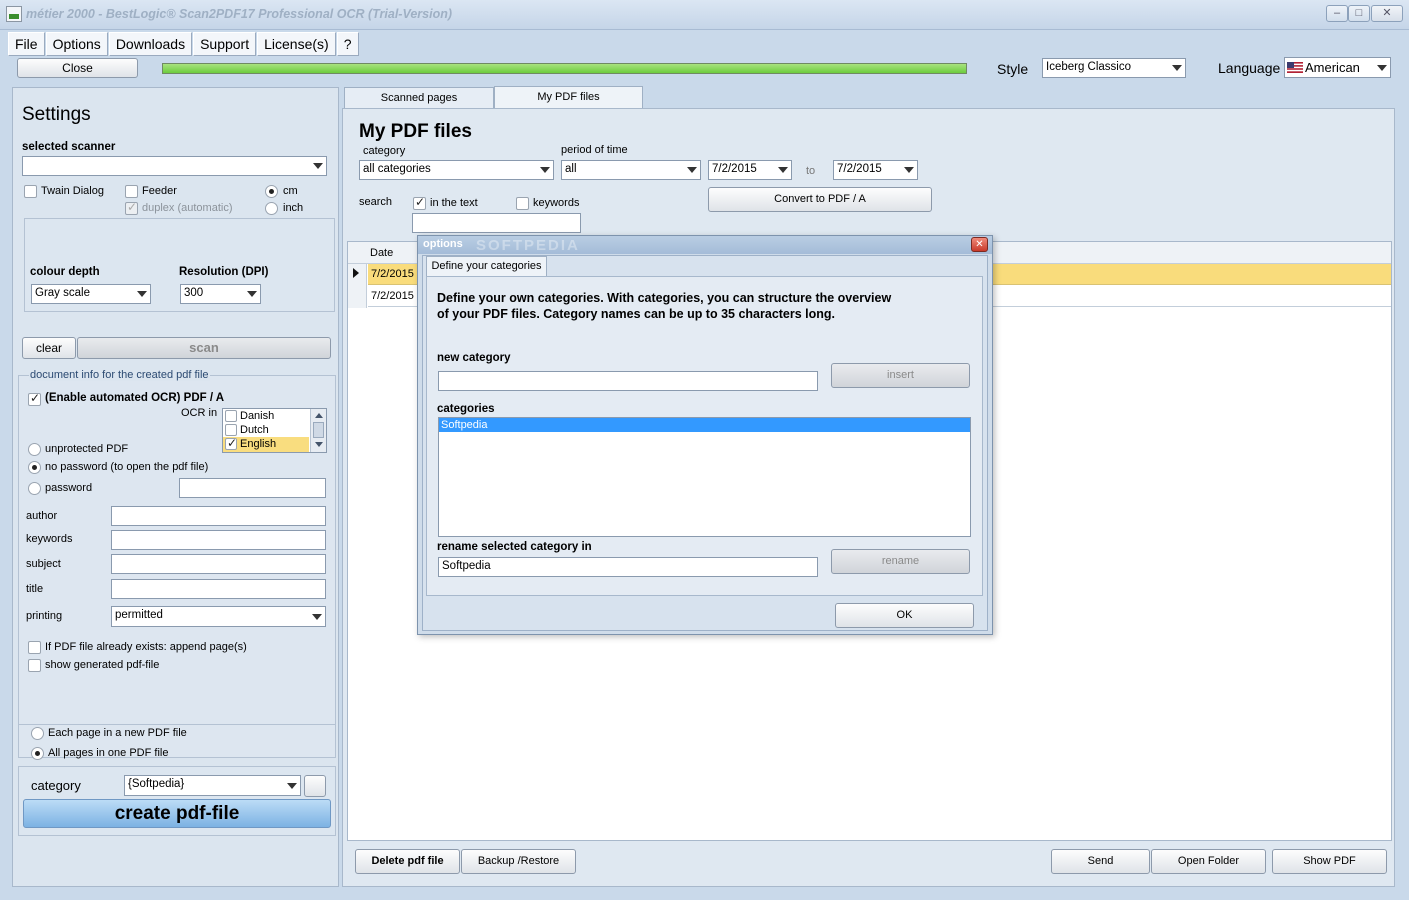 Image resolution: width=1409 pixels, height=900 pixels. What do you see at coordinates (900, 375) in the screenshot?
I see `insert-button: insert` at bounding box center [900, 375].